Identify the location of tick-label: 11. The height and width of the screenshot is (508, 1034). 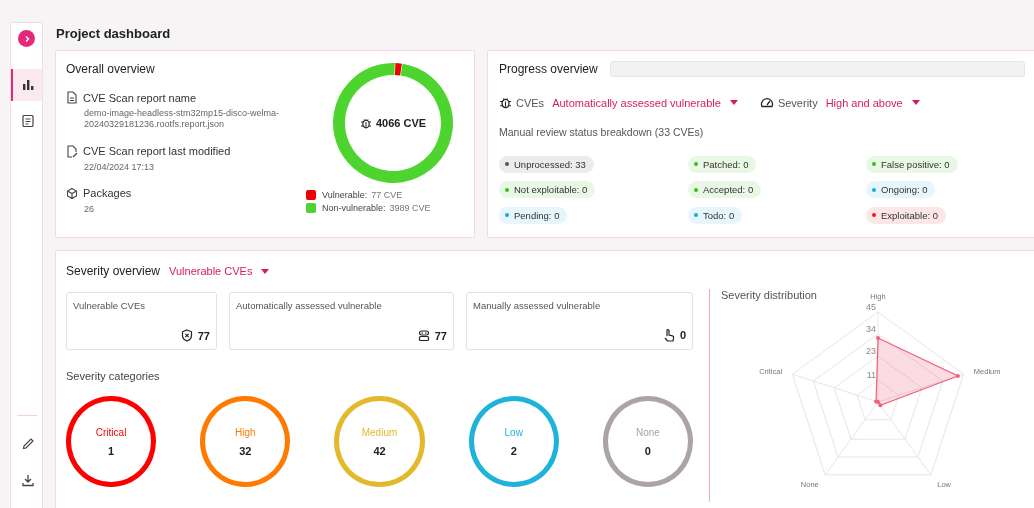
(871, 375).